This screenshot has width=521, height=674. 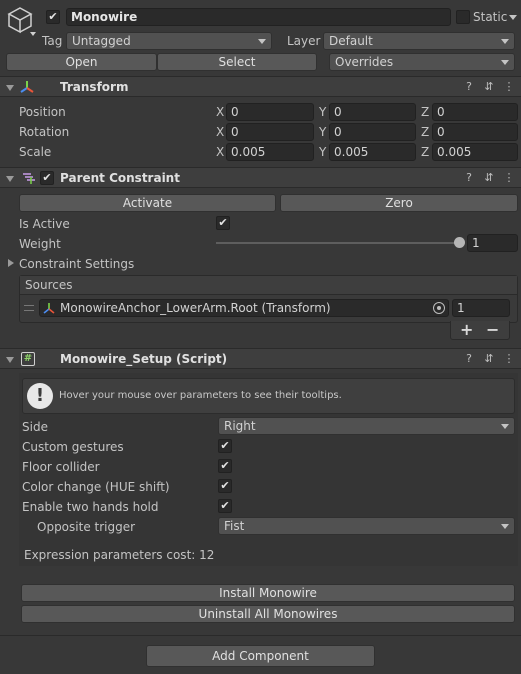 What do you see at coordinates (372, 152) in the screenshot?
I see `scale-y-field: 0.005` at bounding box center [372, 152].